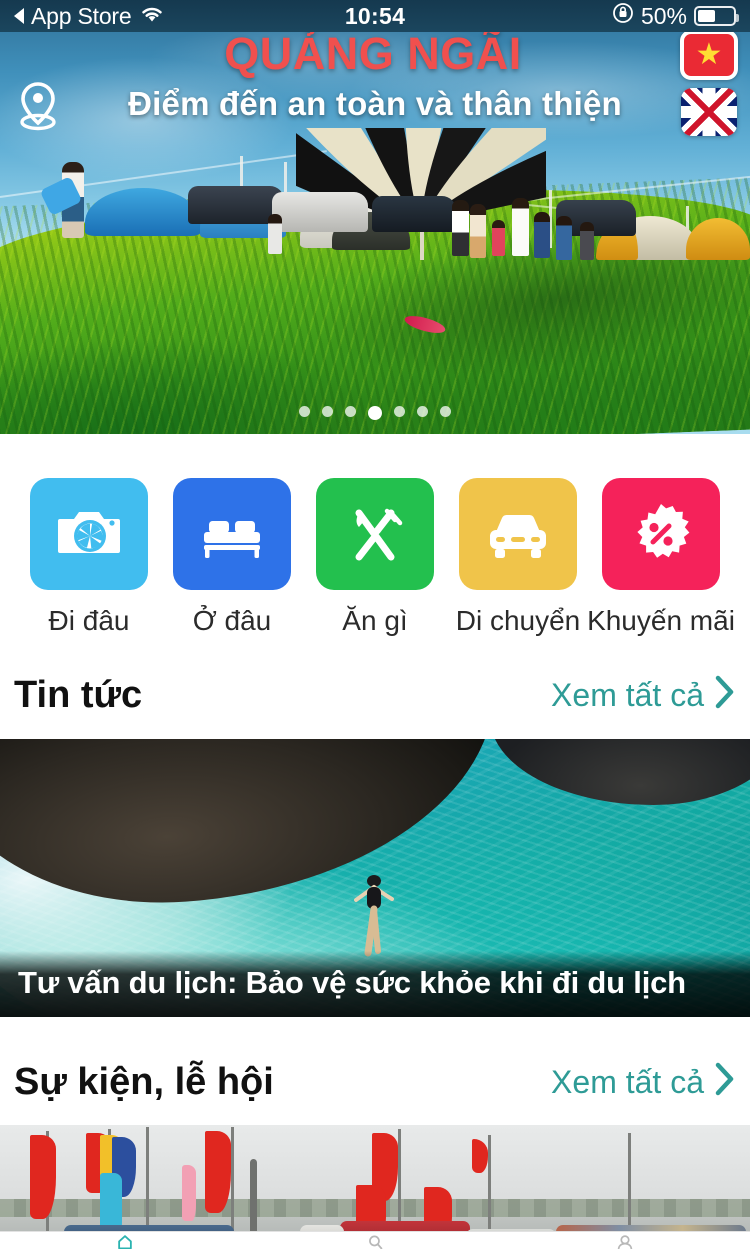 This screenshot has height=1249, width=750. I want to click on tab-home, so click(125, 1240).